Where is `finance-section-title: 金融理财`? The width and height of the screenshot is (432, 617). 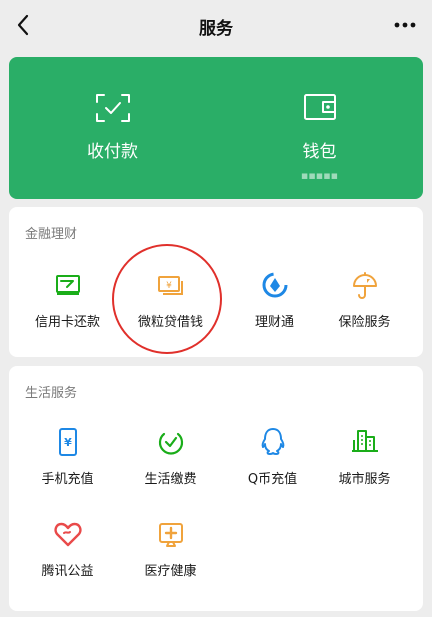 finance-section-title: 金融理财 is located at coordinates (51, 234).